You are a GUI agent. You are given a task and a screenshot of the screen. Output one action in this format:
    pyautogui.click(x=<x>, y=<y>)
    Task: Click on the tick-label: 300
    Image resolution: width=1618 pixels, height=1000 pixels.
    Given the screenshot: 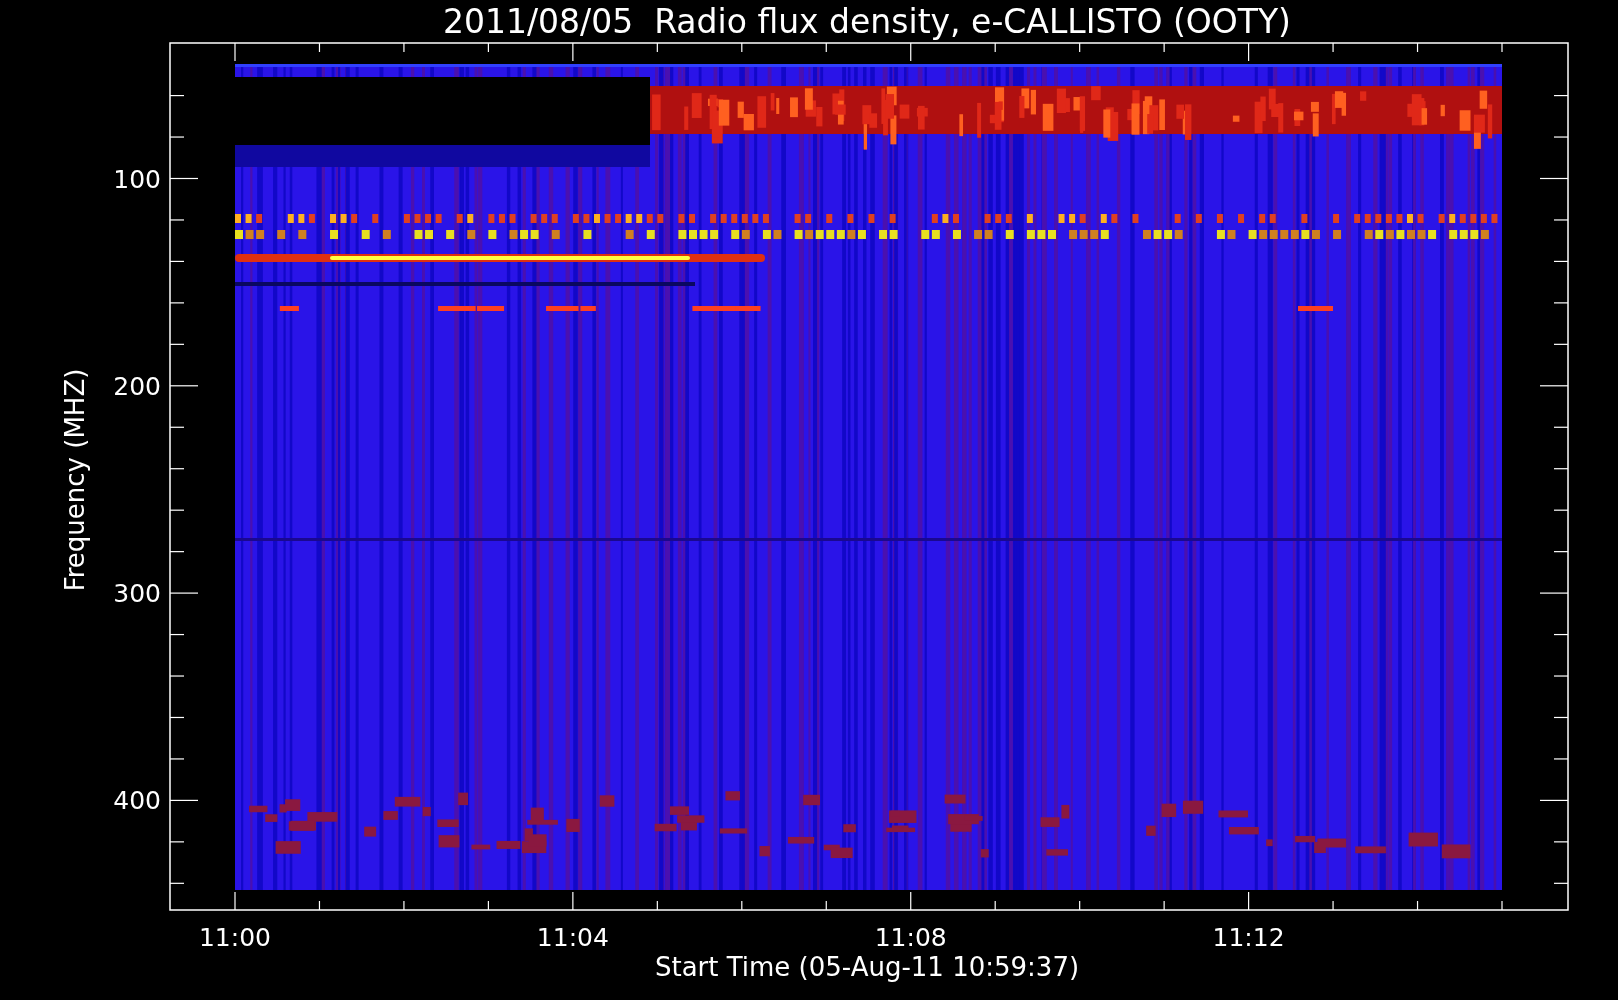 What is the action you would take?
    pyautogui.click(x=137, y=594)
    